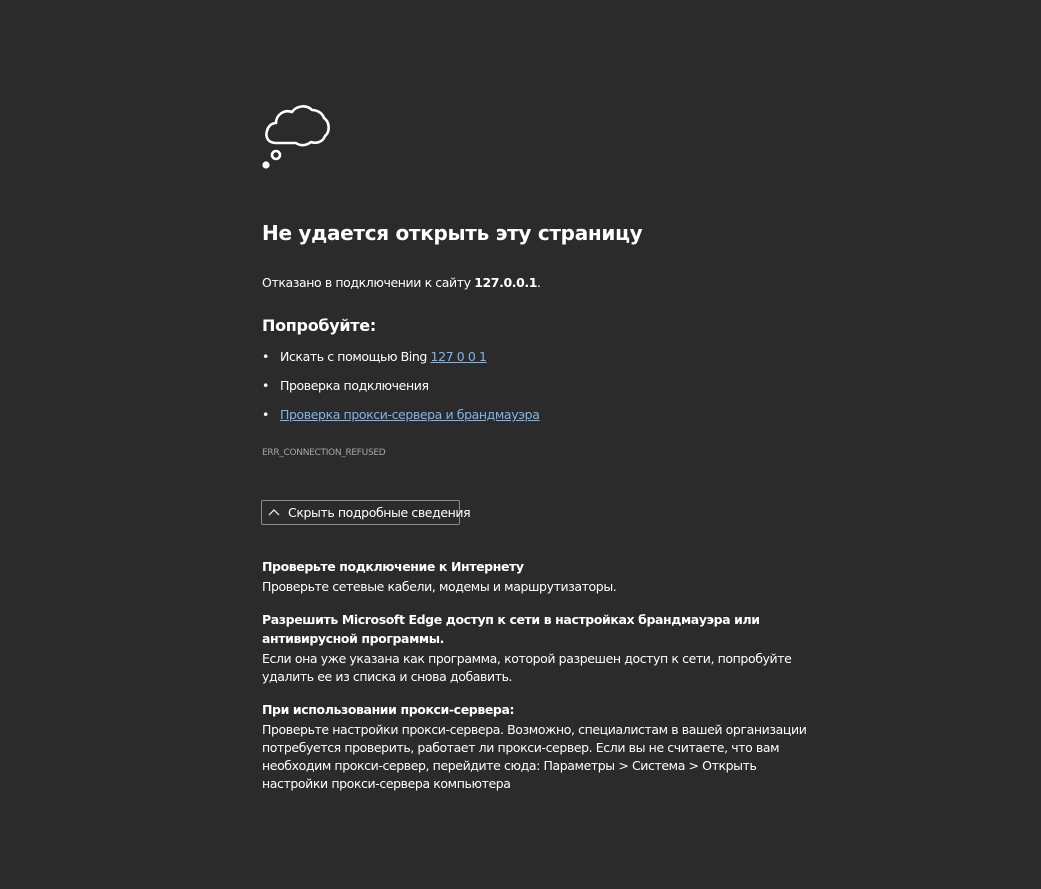 The width and height of the screenshot is (1041, 889). I want to click on hide-details-label: Скрыть подробные сведения, so click(379, 512).